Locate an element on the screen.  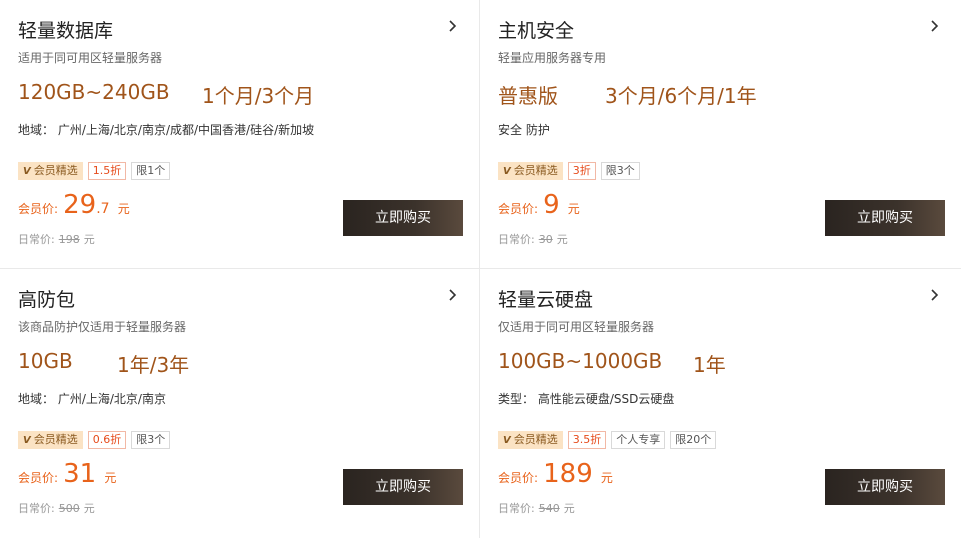
tag-list: V 会员精选 3.5折 个人专享 限20个 is located at coordinates (607, 440).